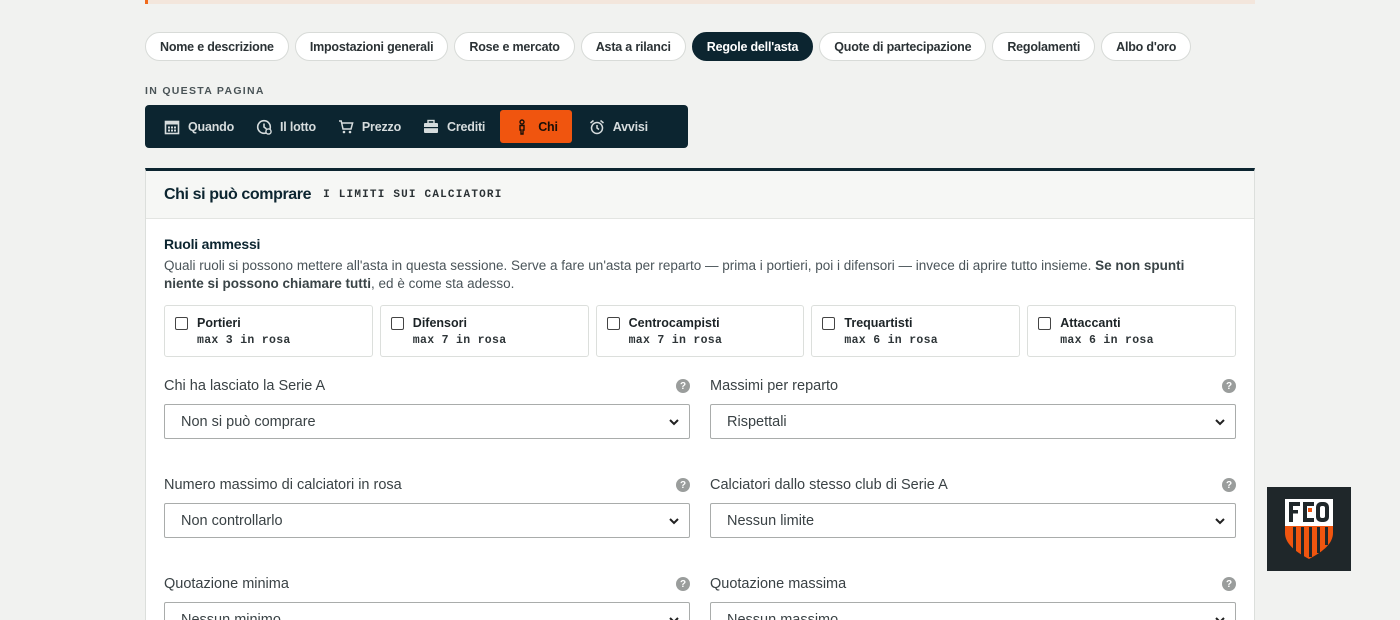  I want to click on card-title: Chi si può comprare, so click(238, 194).